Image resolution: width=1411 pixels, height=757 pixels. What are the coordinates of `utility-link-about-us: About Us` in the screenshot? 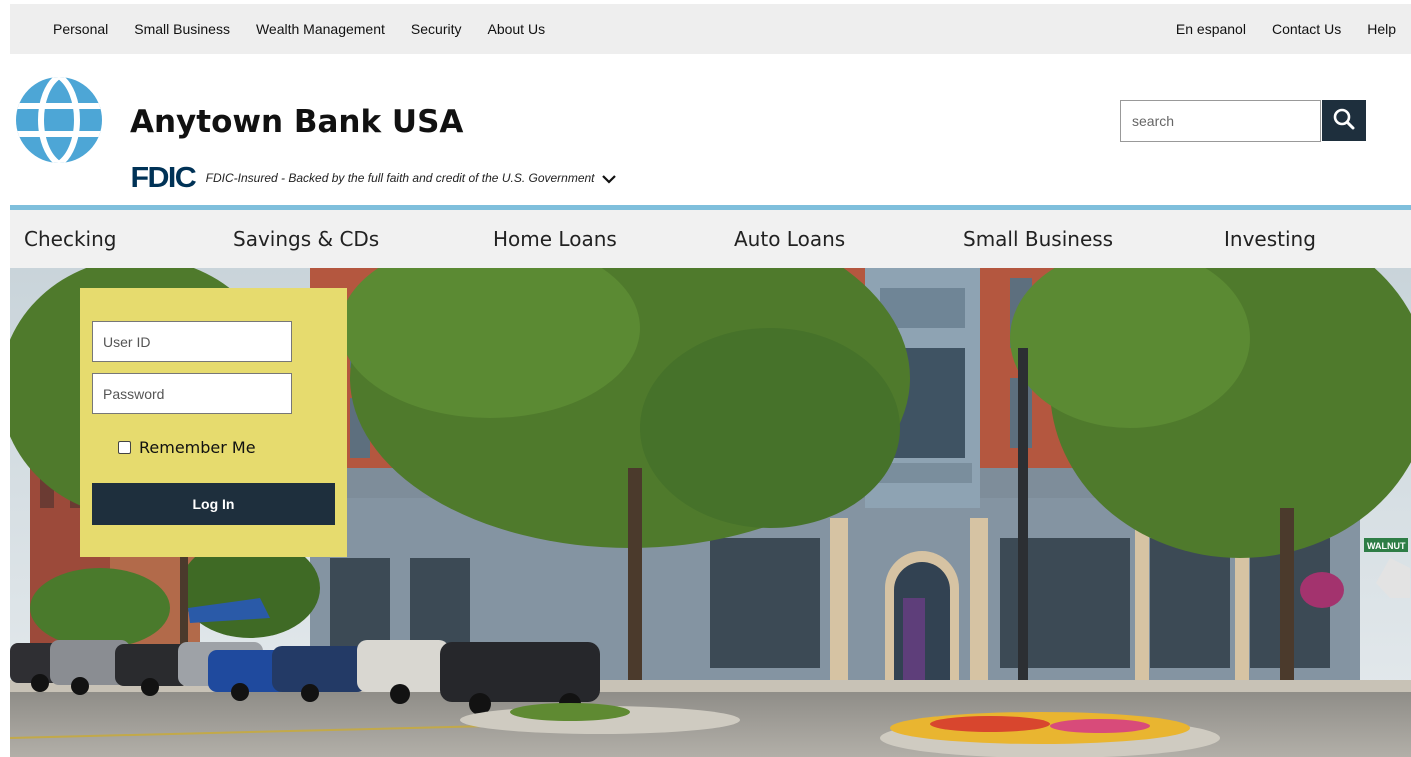 It's located at (516, 29).